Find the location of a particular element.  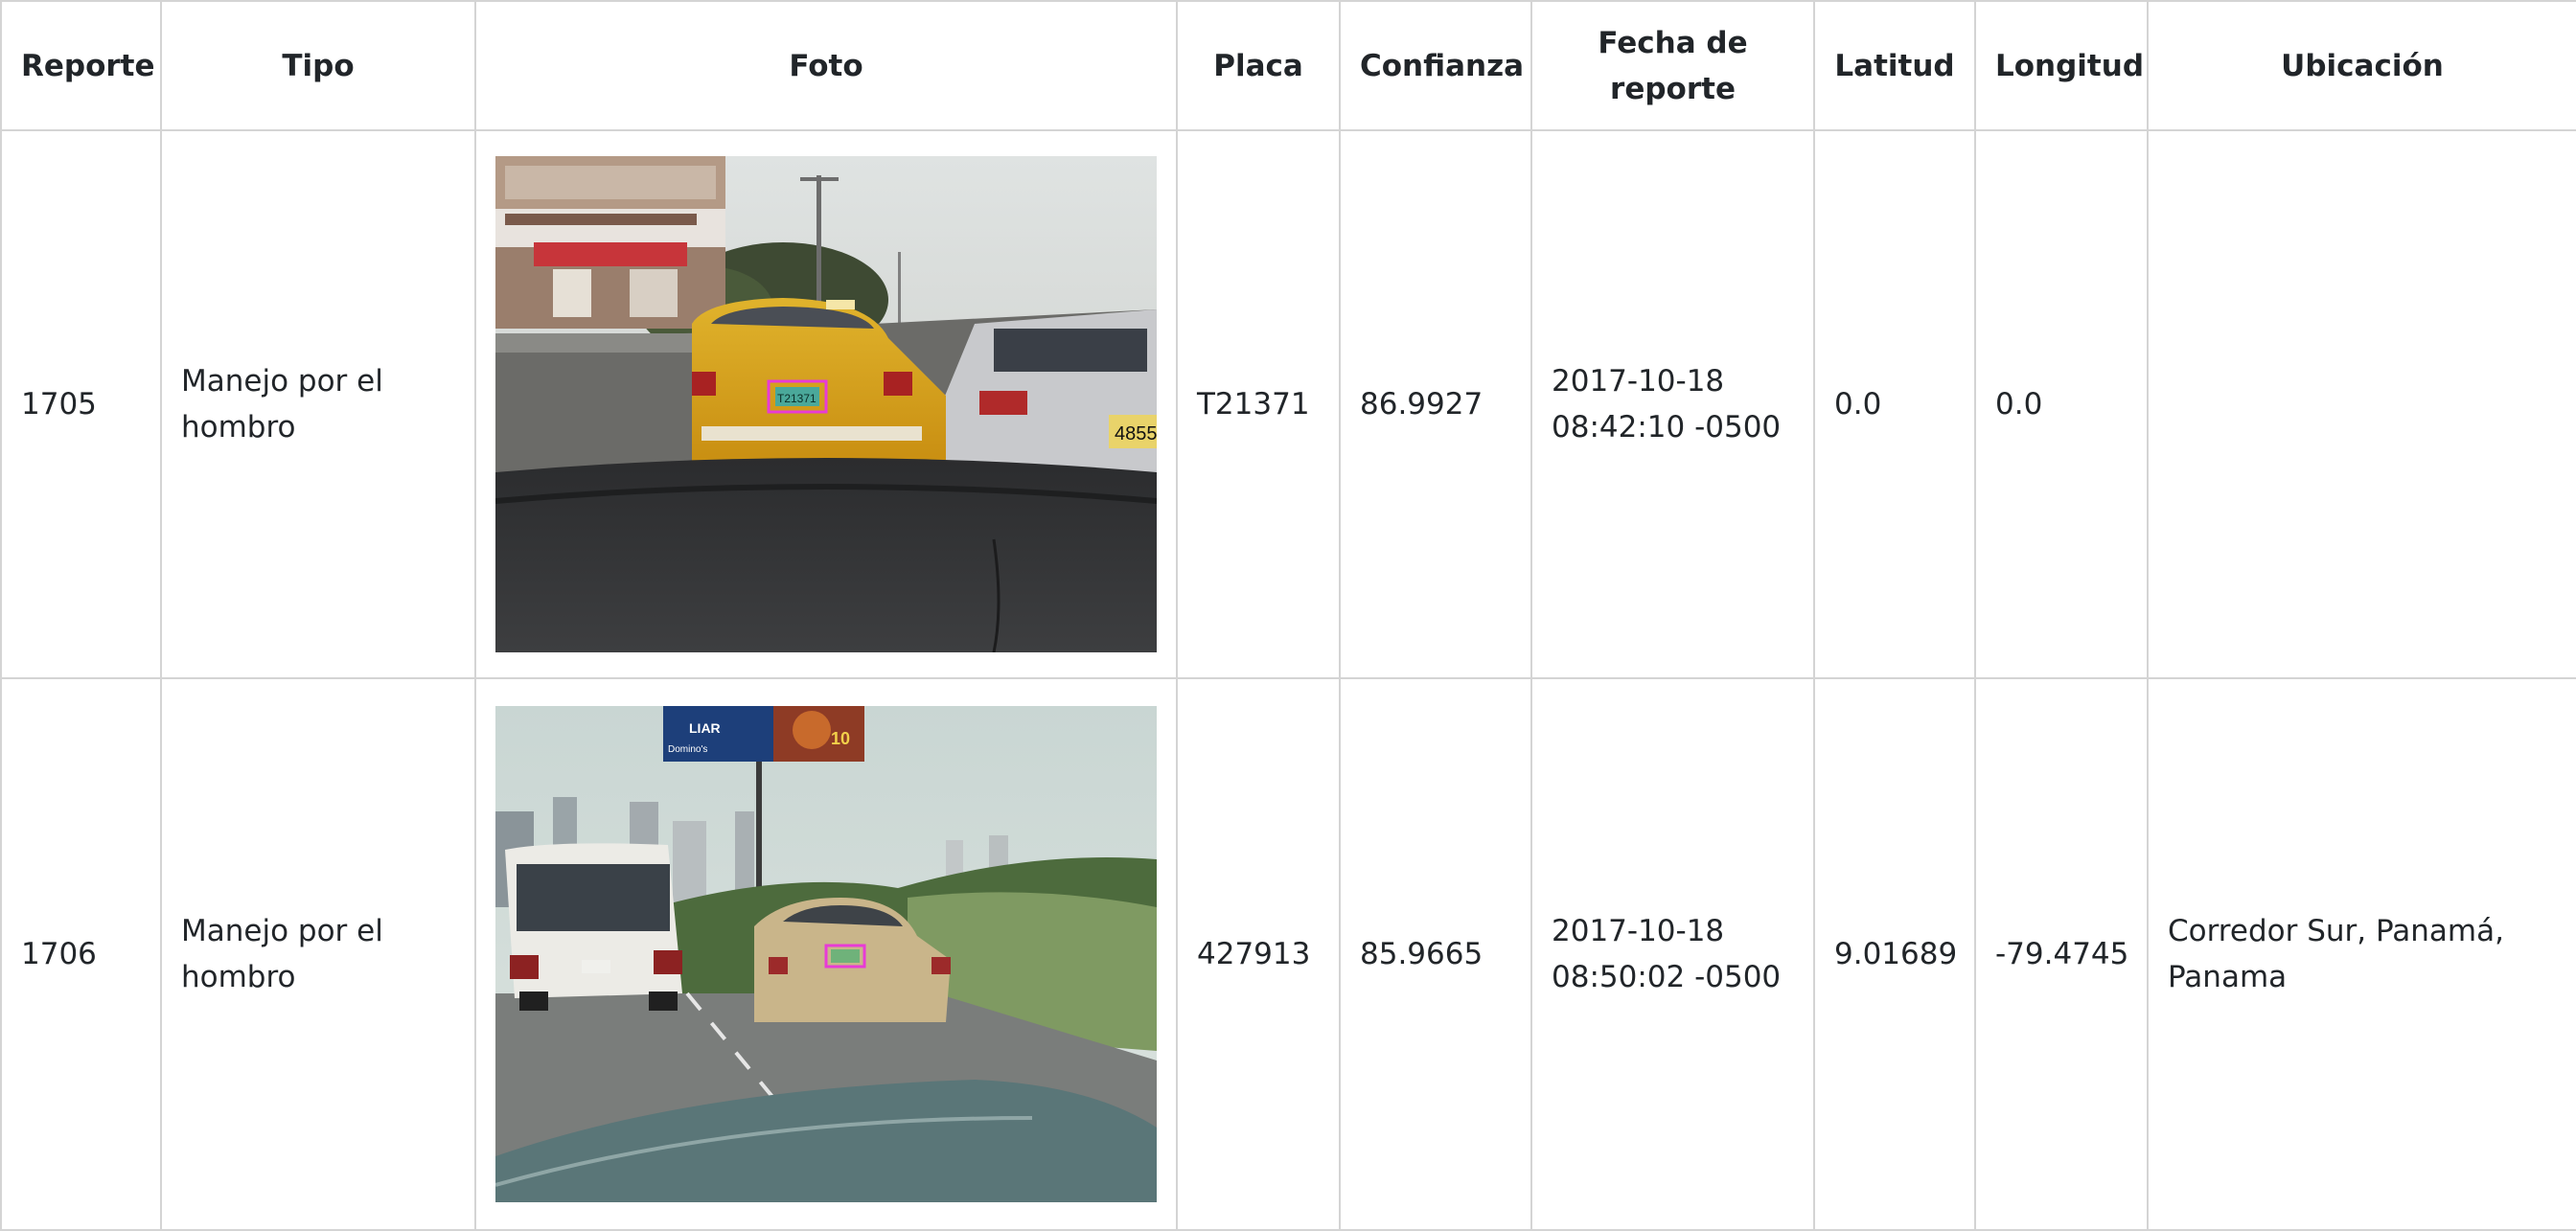

photo-taxi-traffic: 4855 T21371 is located at coordinates (826, 404).